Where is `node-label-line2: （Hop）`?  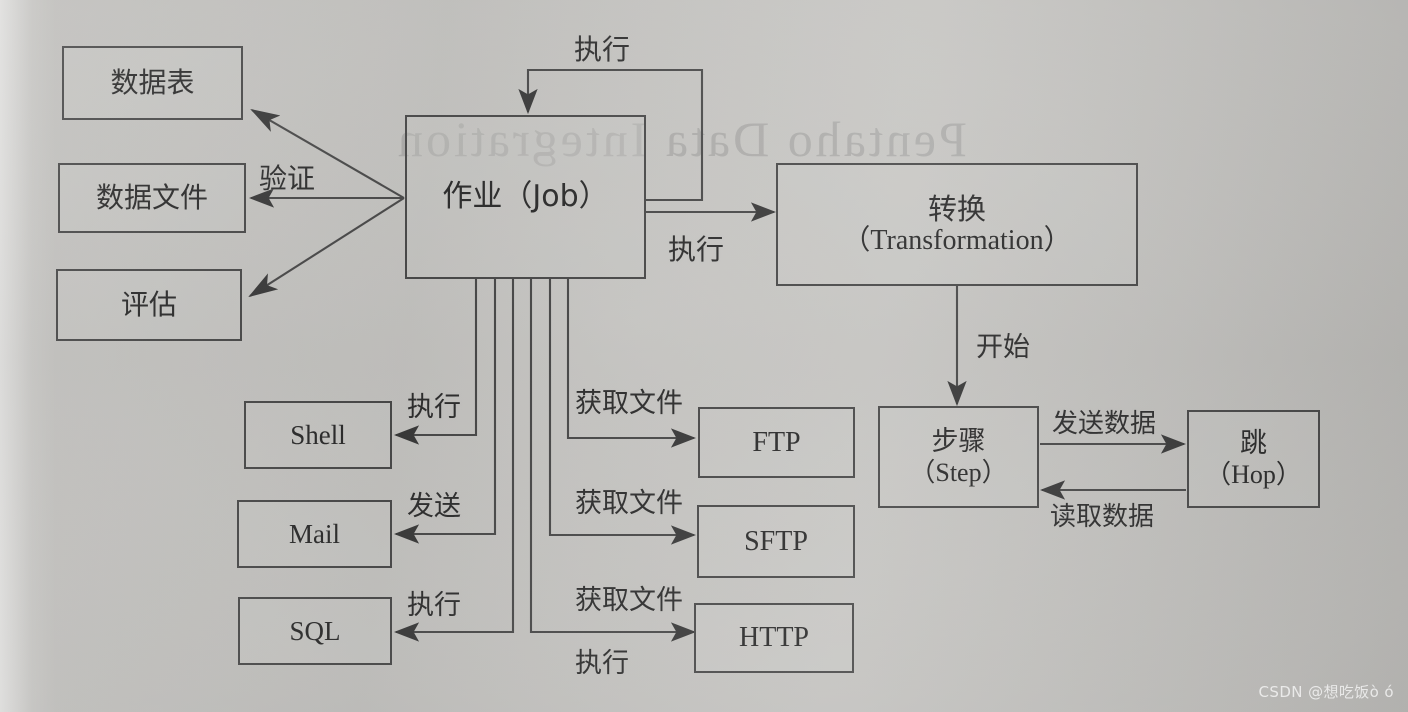
node-label-line2: （Hop） is located at coordinates (1253, 474).